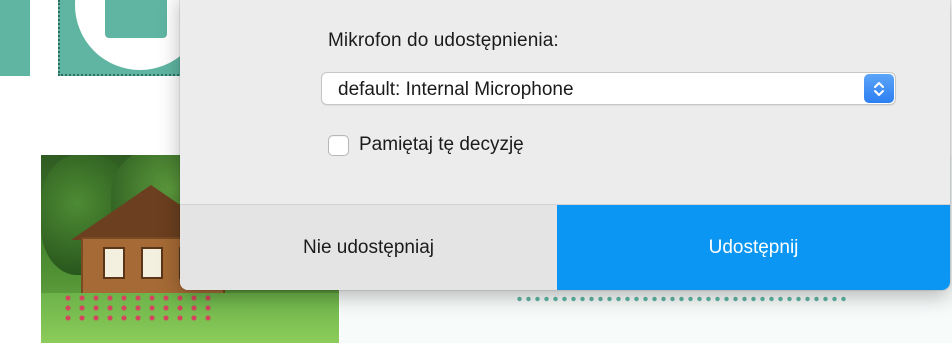  What do you see at coordinates (608, 88) in the screenshot?
I see `microphone-select: default: Internal Microphone` at bounding box center [608, 88].